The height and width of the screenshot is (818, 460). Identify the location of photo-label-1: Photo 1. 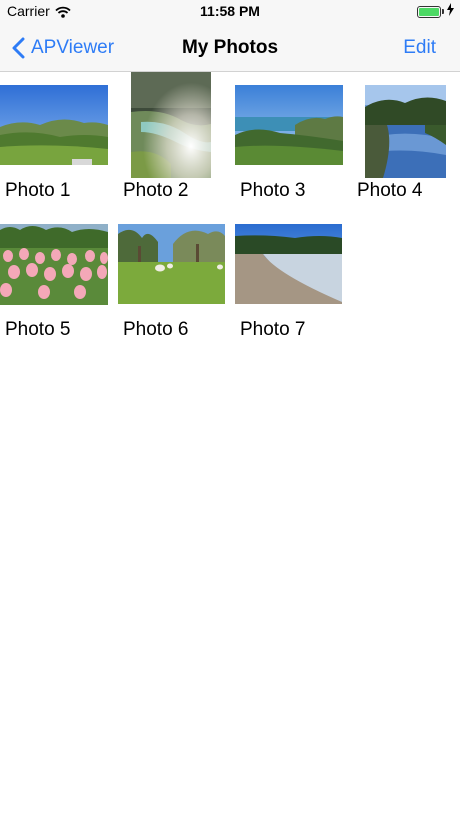
(38, 190).